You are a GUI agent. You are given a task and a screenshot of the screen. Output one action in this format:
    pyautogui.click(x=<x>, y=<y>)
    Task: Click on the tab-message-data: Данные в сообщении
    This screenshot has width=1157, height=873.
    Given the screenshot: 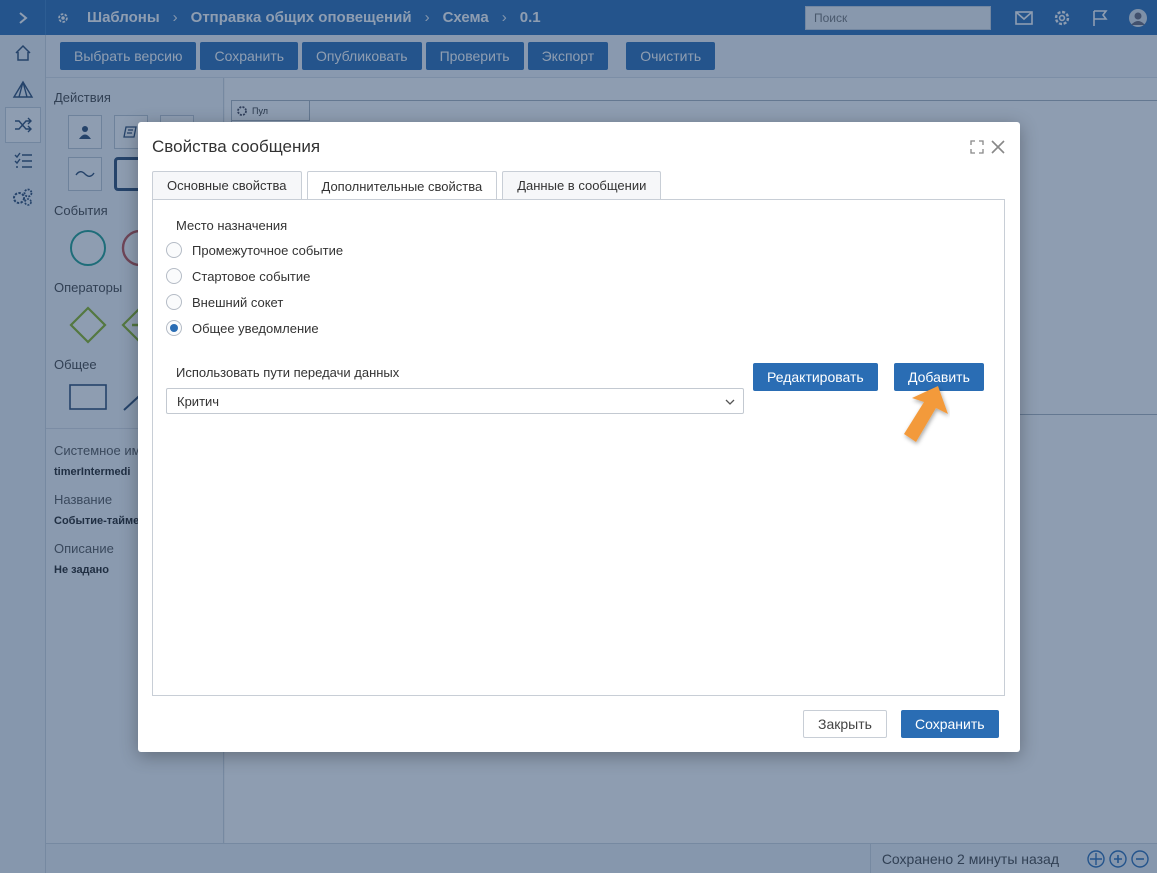 What is the action you would take?
    pyautogui.click(x=582, y=185)
    